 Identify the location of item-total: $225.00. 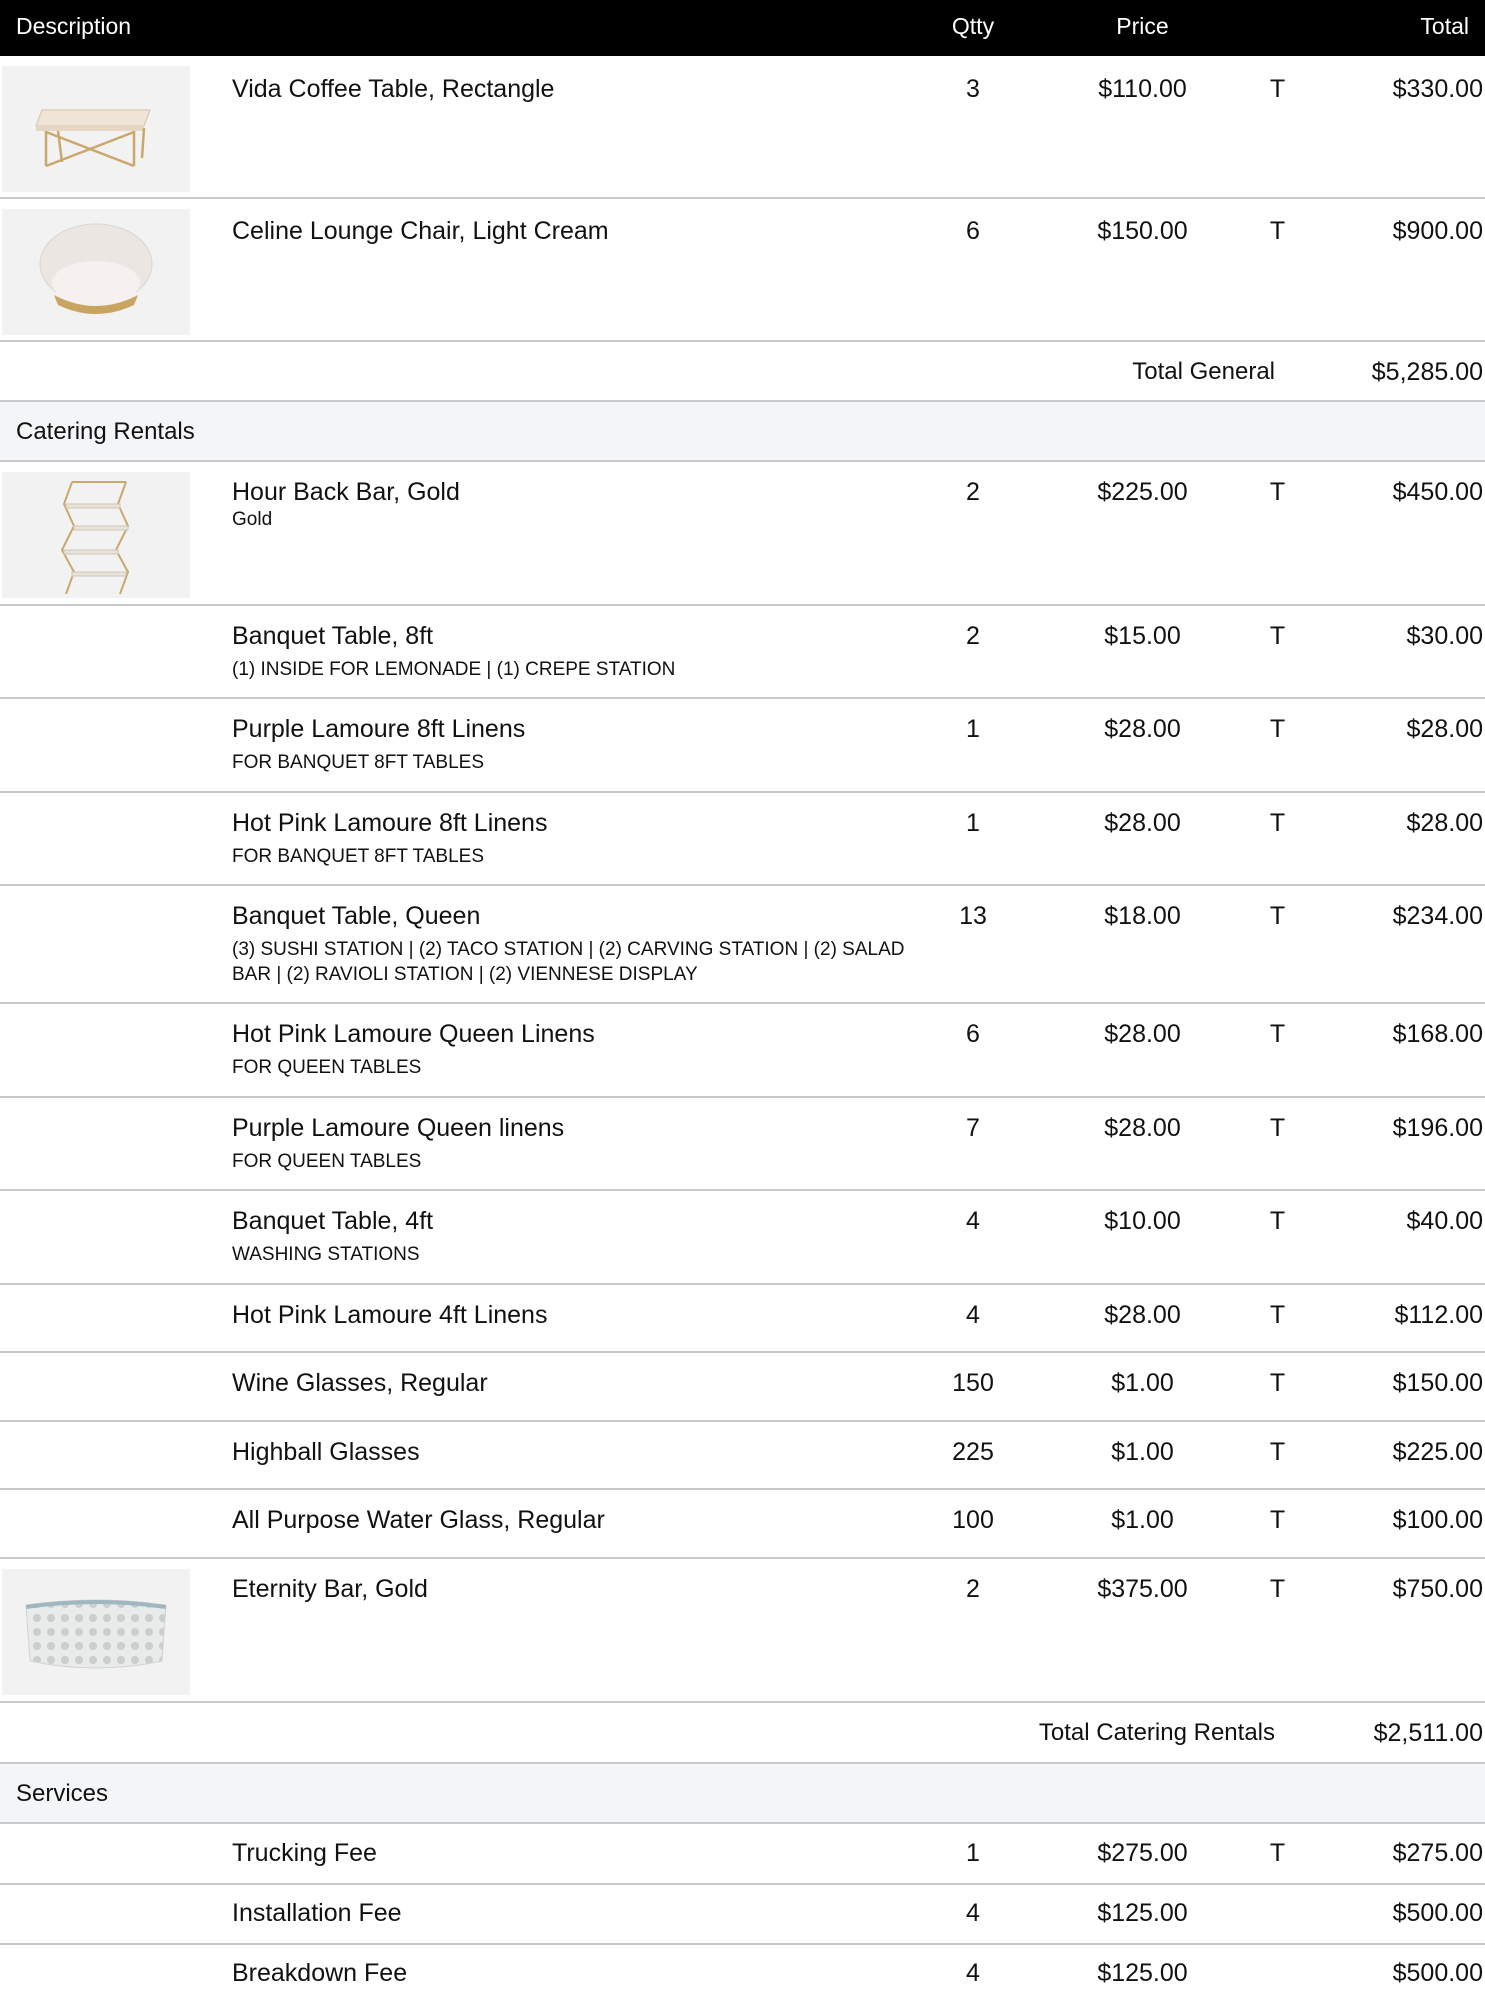
(1437, 1452).